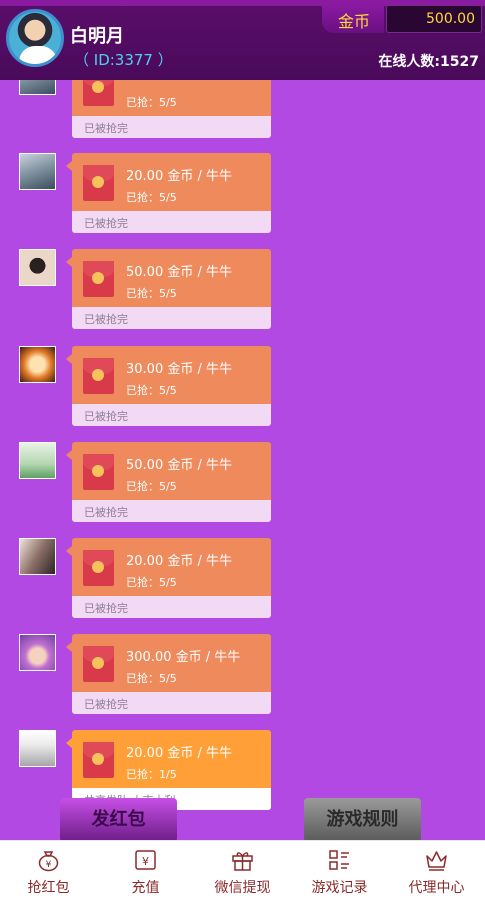 This screenshot has height=900, width=485. I want to click on nav-item-grab: ¥ 抢红包, so click(48, 870).